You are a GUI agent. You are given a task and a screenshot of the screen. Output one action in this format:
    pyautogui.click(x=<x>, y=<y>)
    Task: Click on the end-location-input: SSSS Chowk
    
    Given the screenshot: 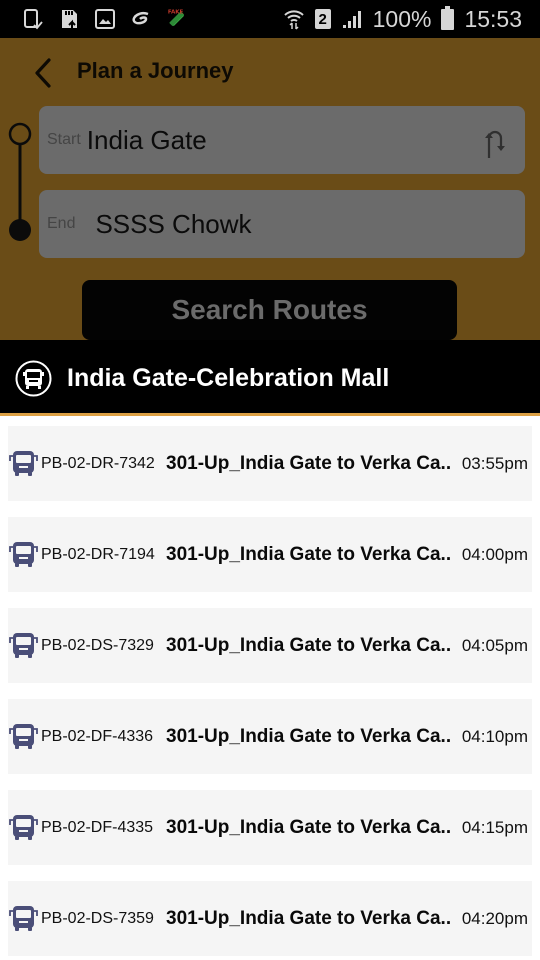 What is the action you would take?
    pyautogui.click(x=173, y=224)
    